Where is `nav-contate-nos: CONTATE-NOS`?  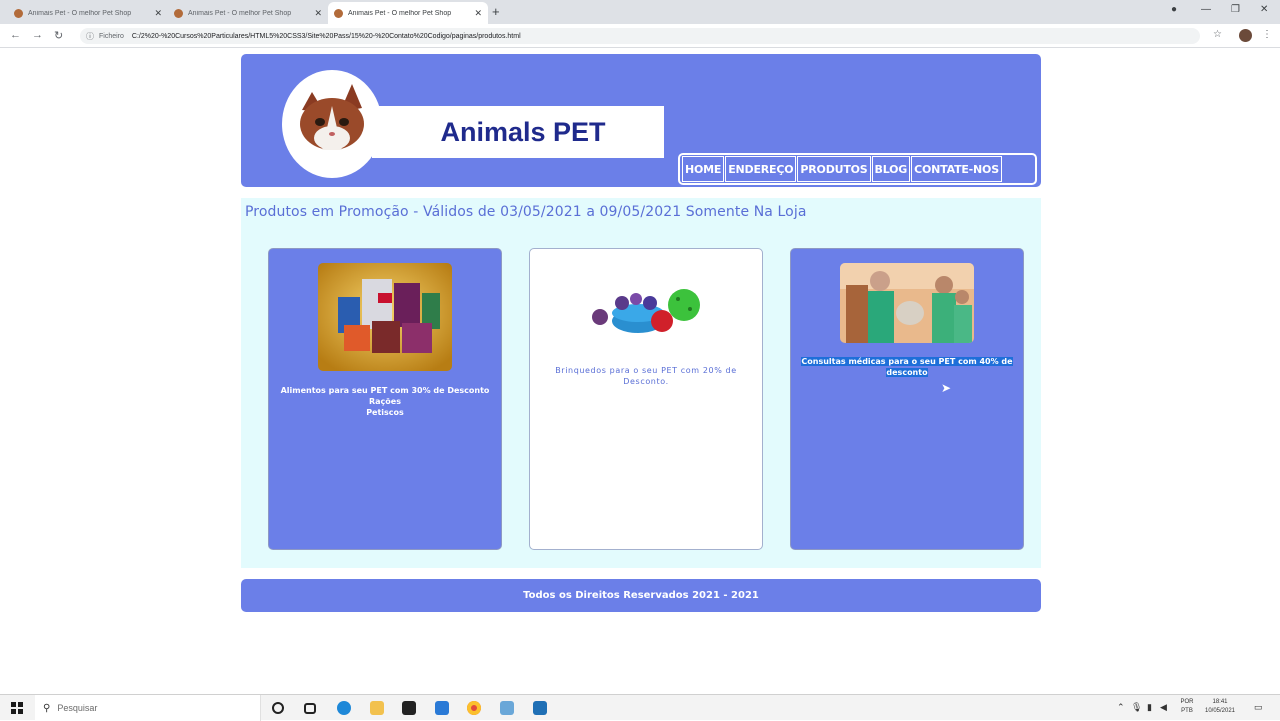 nav-contate-nos: CONTATE-NOS is located at coordinates (956, 169).